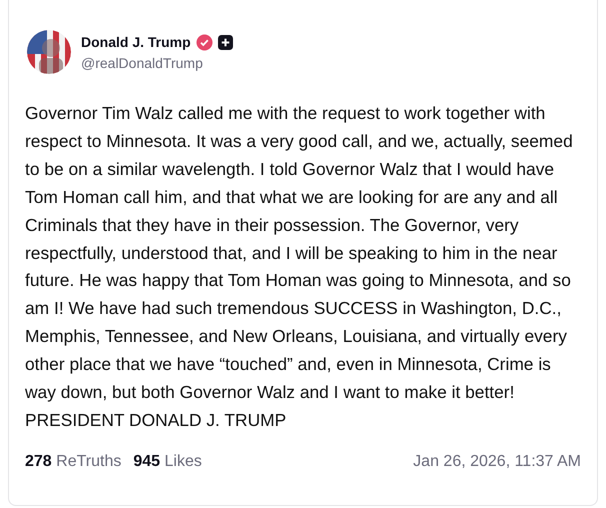 This screenshot has height=508, width=606. I want to click on plus-icon, so click(225, 42).